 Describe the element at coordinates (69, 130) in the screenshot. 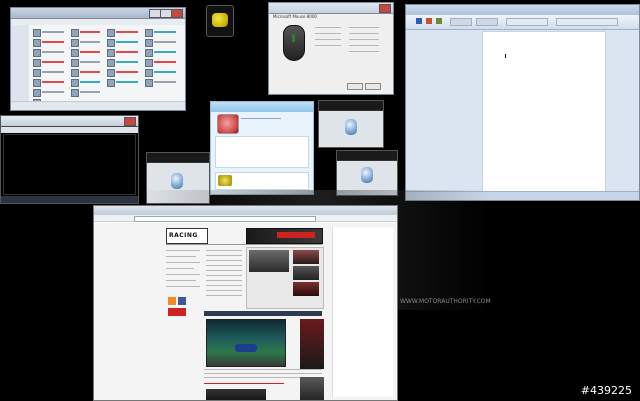

I see `terminal-menu` at that location.